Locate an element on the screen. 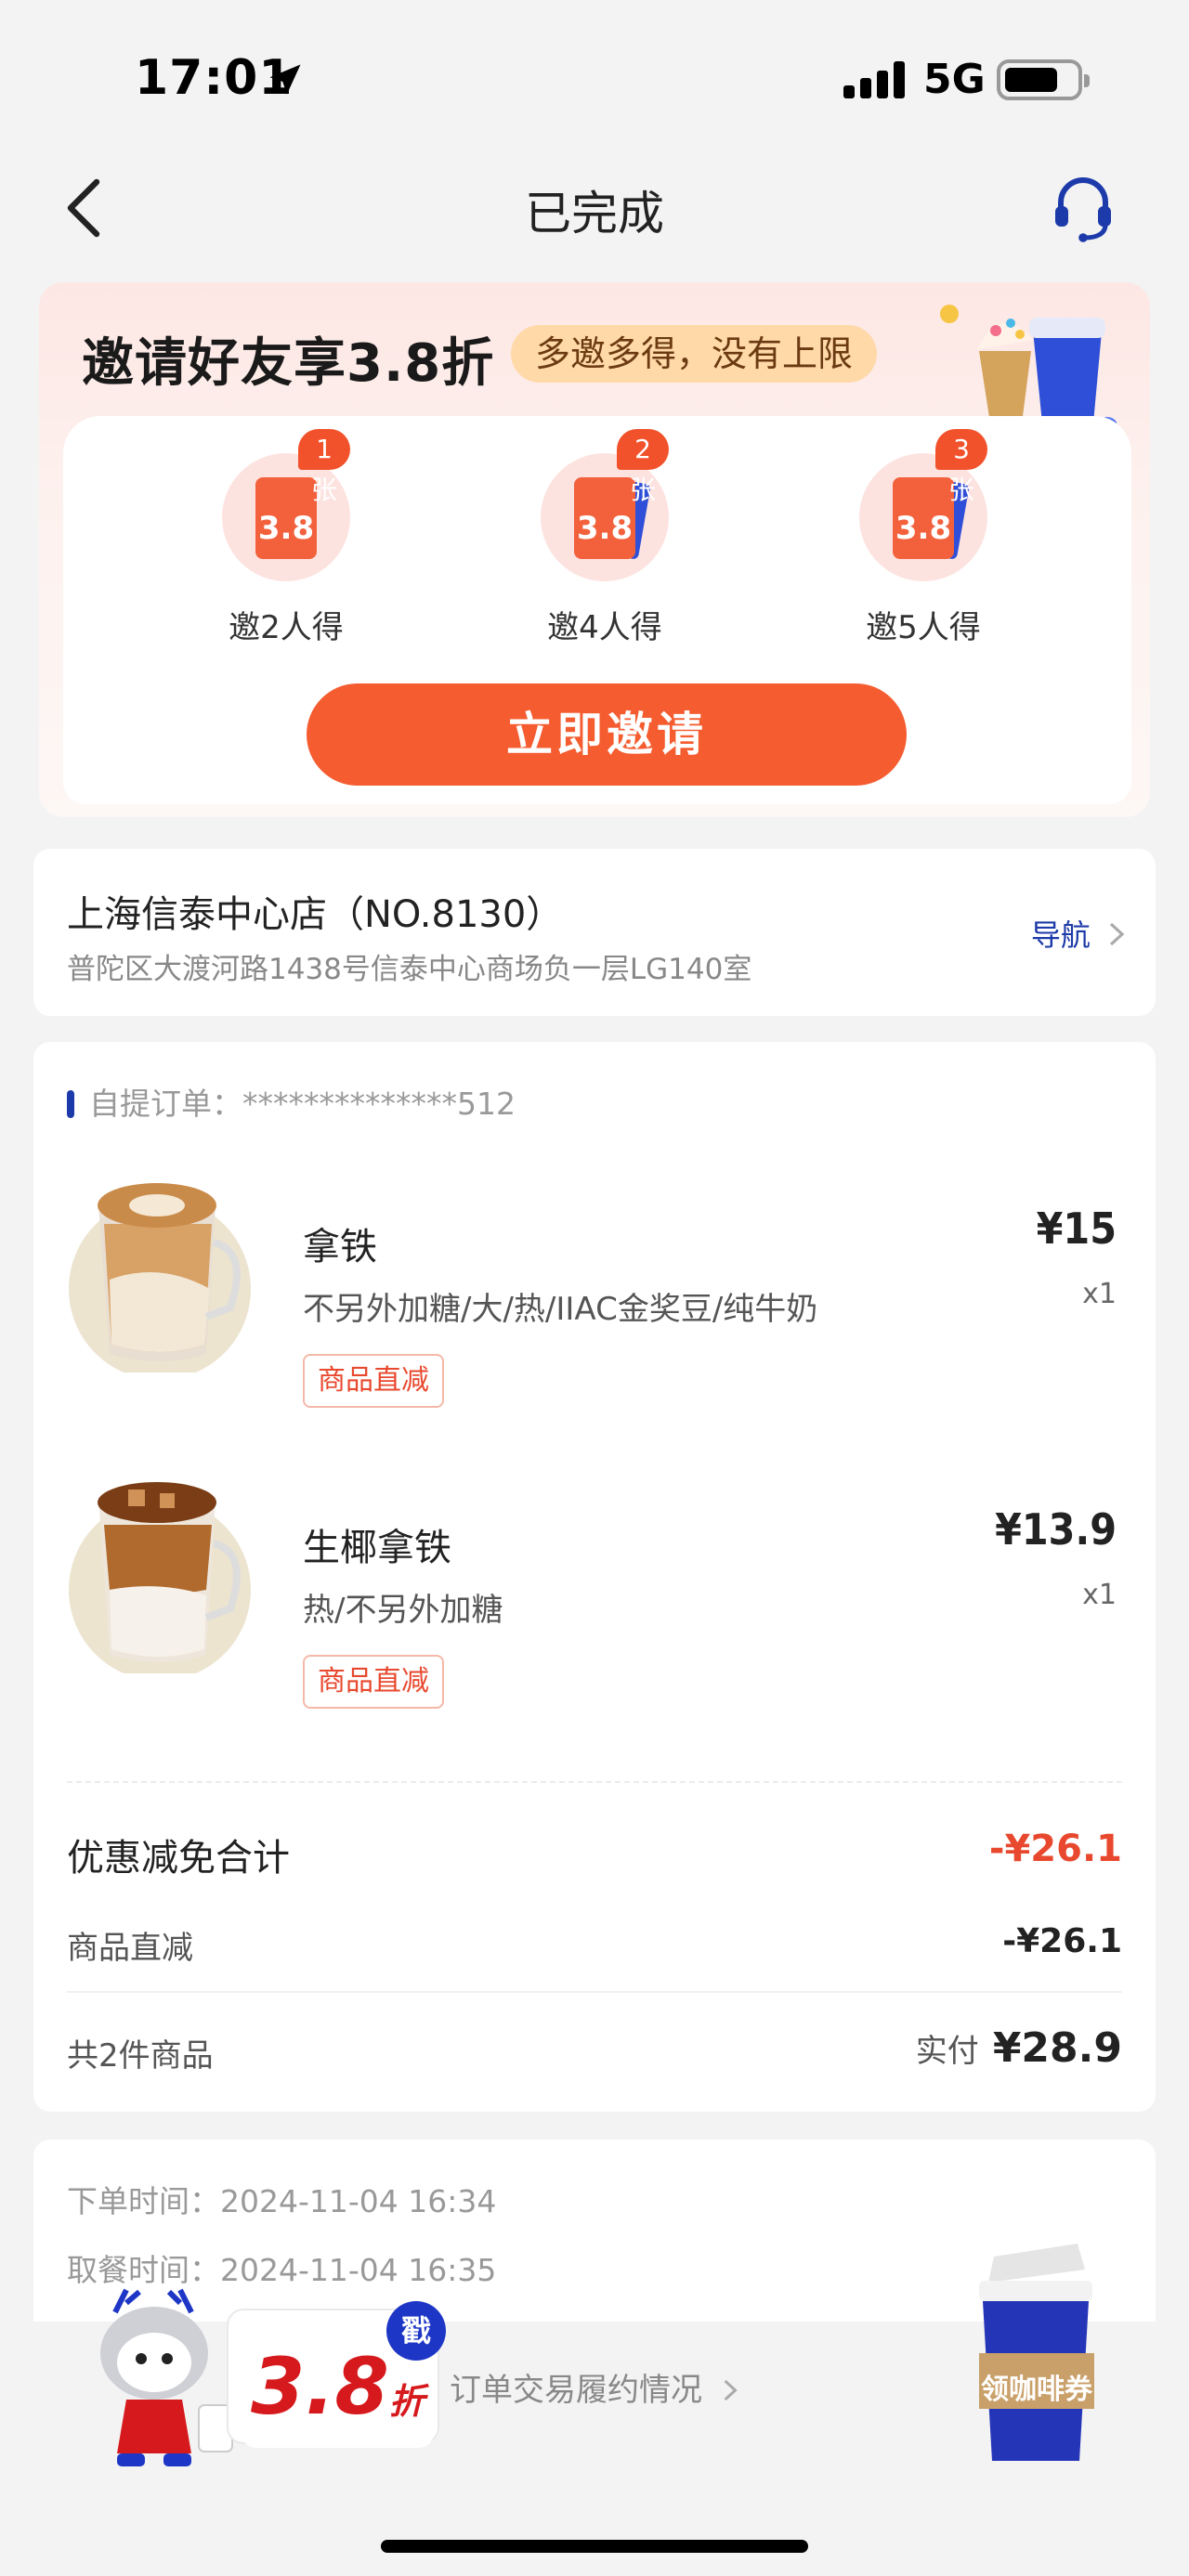 The height and width of the screenshot is (2576, 1189). invite-title: 邀请好友享3.8折 is located at coordinates (289, 363).